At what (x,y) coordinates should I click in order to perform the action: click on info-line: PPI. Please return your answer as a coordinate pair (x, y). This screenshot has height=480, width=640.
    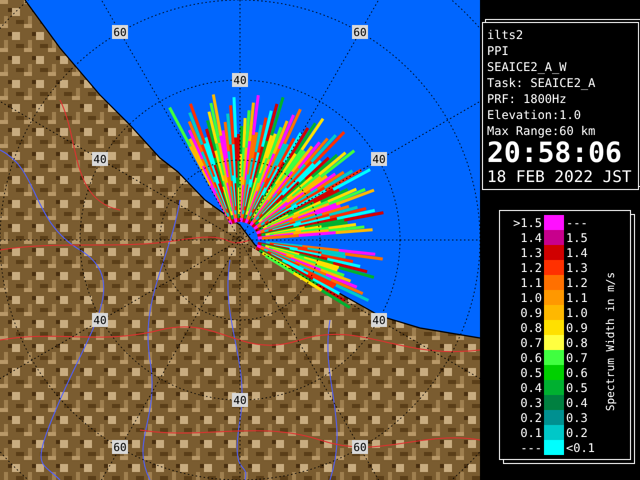
    Looking at the image, I should click on (498, 51).